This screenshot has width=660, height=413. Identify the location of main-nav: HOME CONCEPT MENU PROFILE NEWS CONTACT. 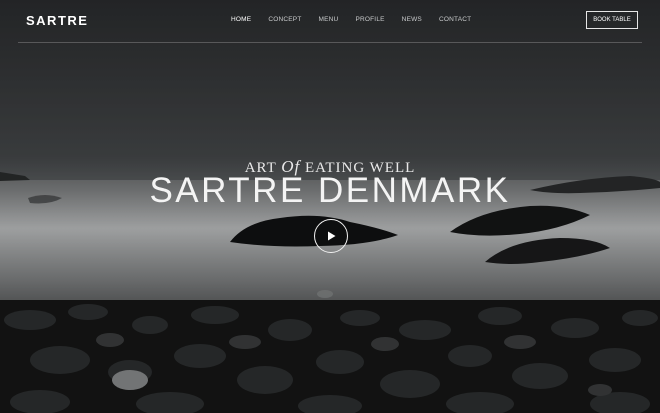
(359, 19).